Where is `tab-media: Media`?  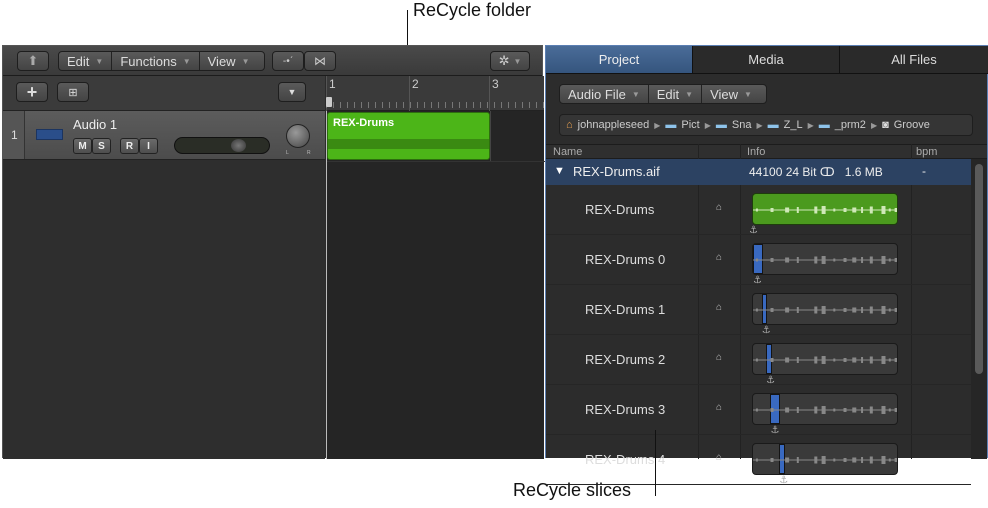 tab-media: Media is located at coordinates (766, 60).